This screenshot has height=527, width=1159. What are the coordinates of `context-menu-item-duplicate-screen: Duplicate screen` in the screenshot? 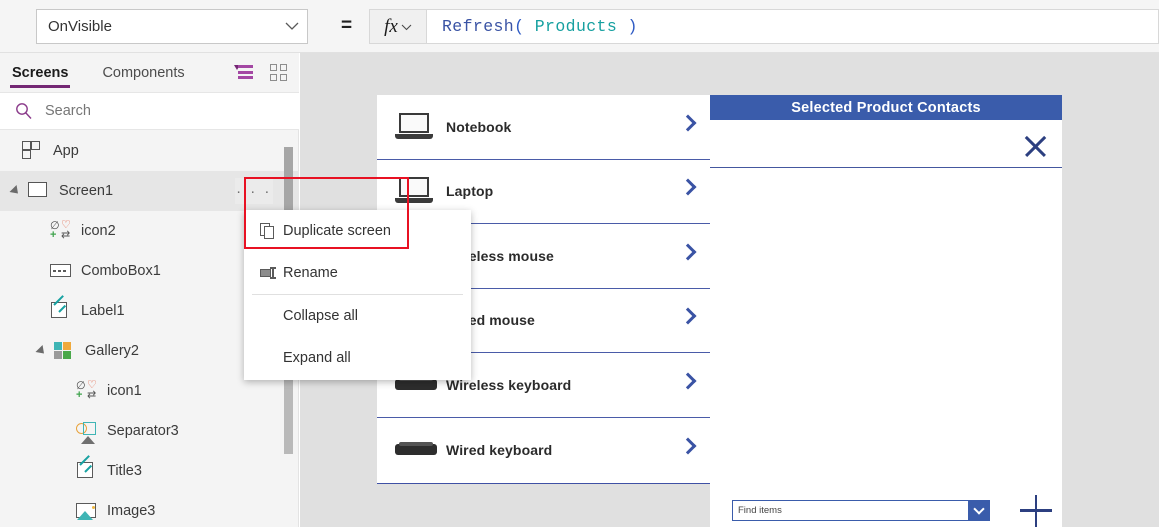 It's located at (357, 231).